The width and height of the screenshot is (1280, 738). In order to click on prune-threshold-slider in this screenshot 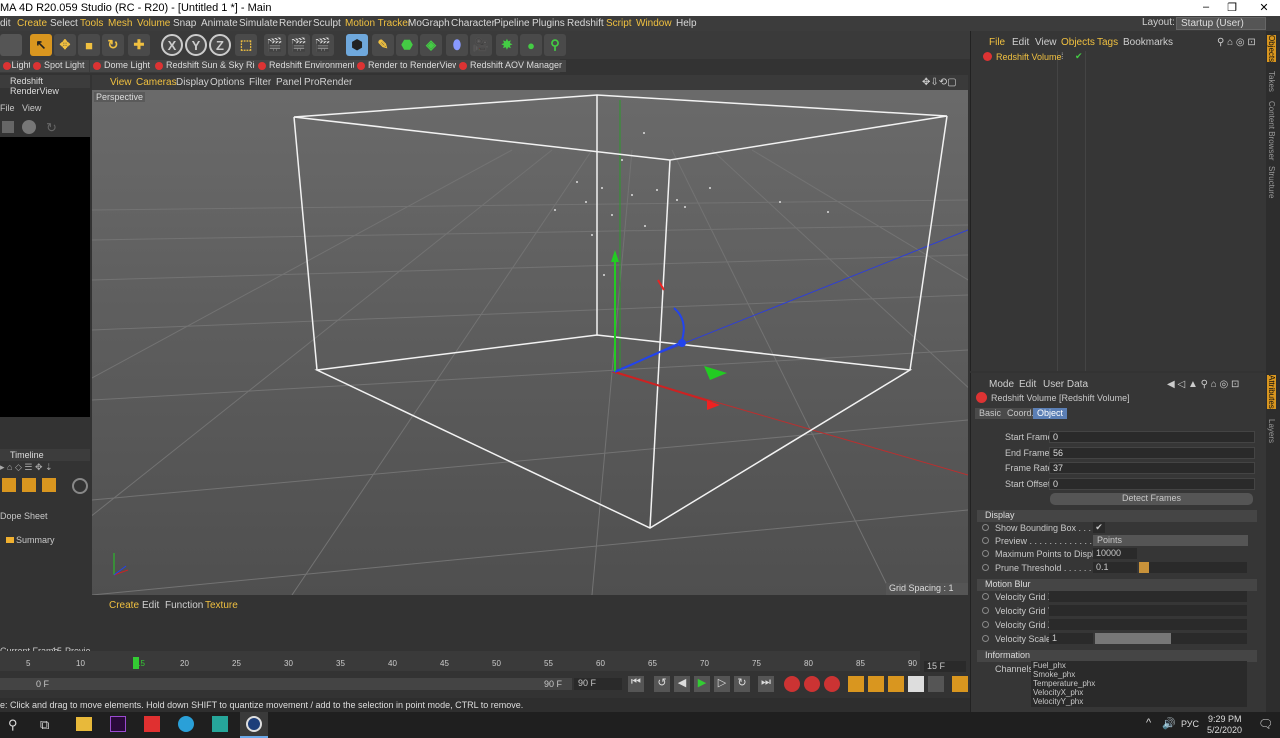, I will do `click(1193, 567)`.